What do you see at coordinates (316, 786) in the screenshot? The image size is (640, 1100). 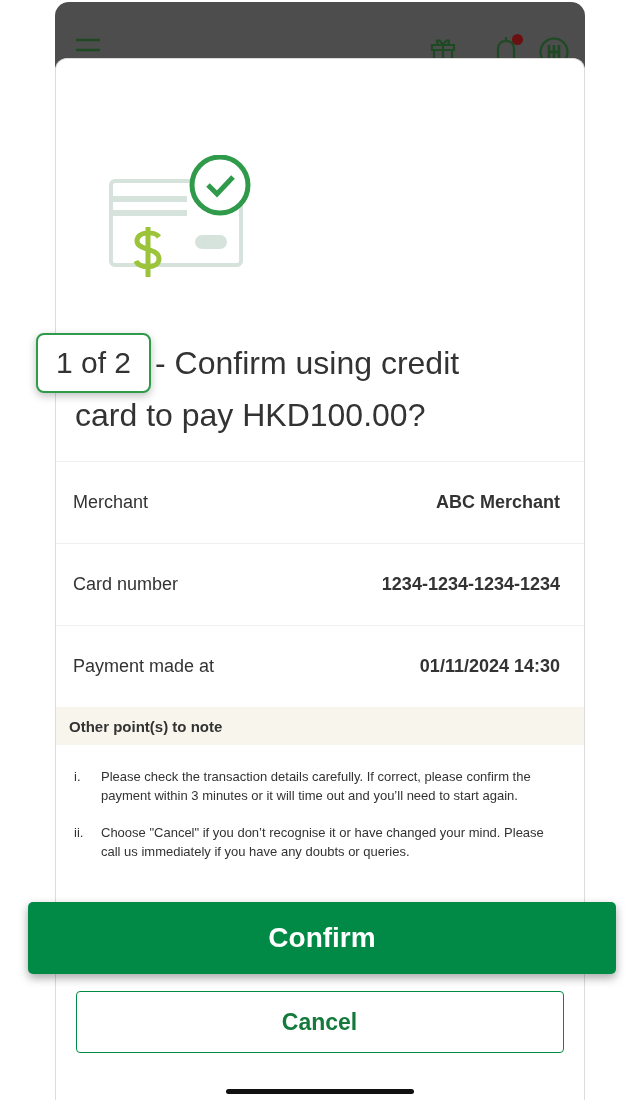 I see `note-text: Please check the transaction details carefully. If correct, please confirm the payment within 3 minutes or it will time out and you’ll need to start again.` at bounding box center [316, 786].